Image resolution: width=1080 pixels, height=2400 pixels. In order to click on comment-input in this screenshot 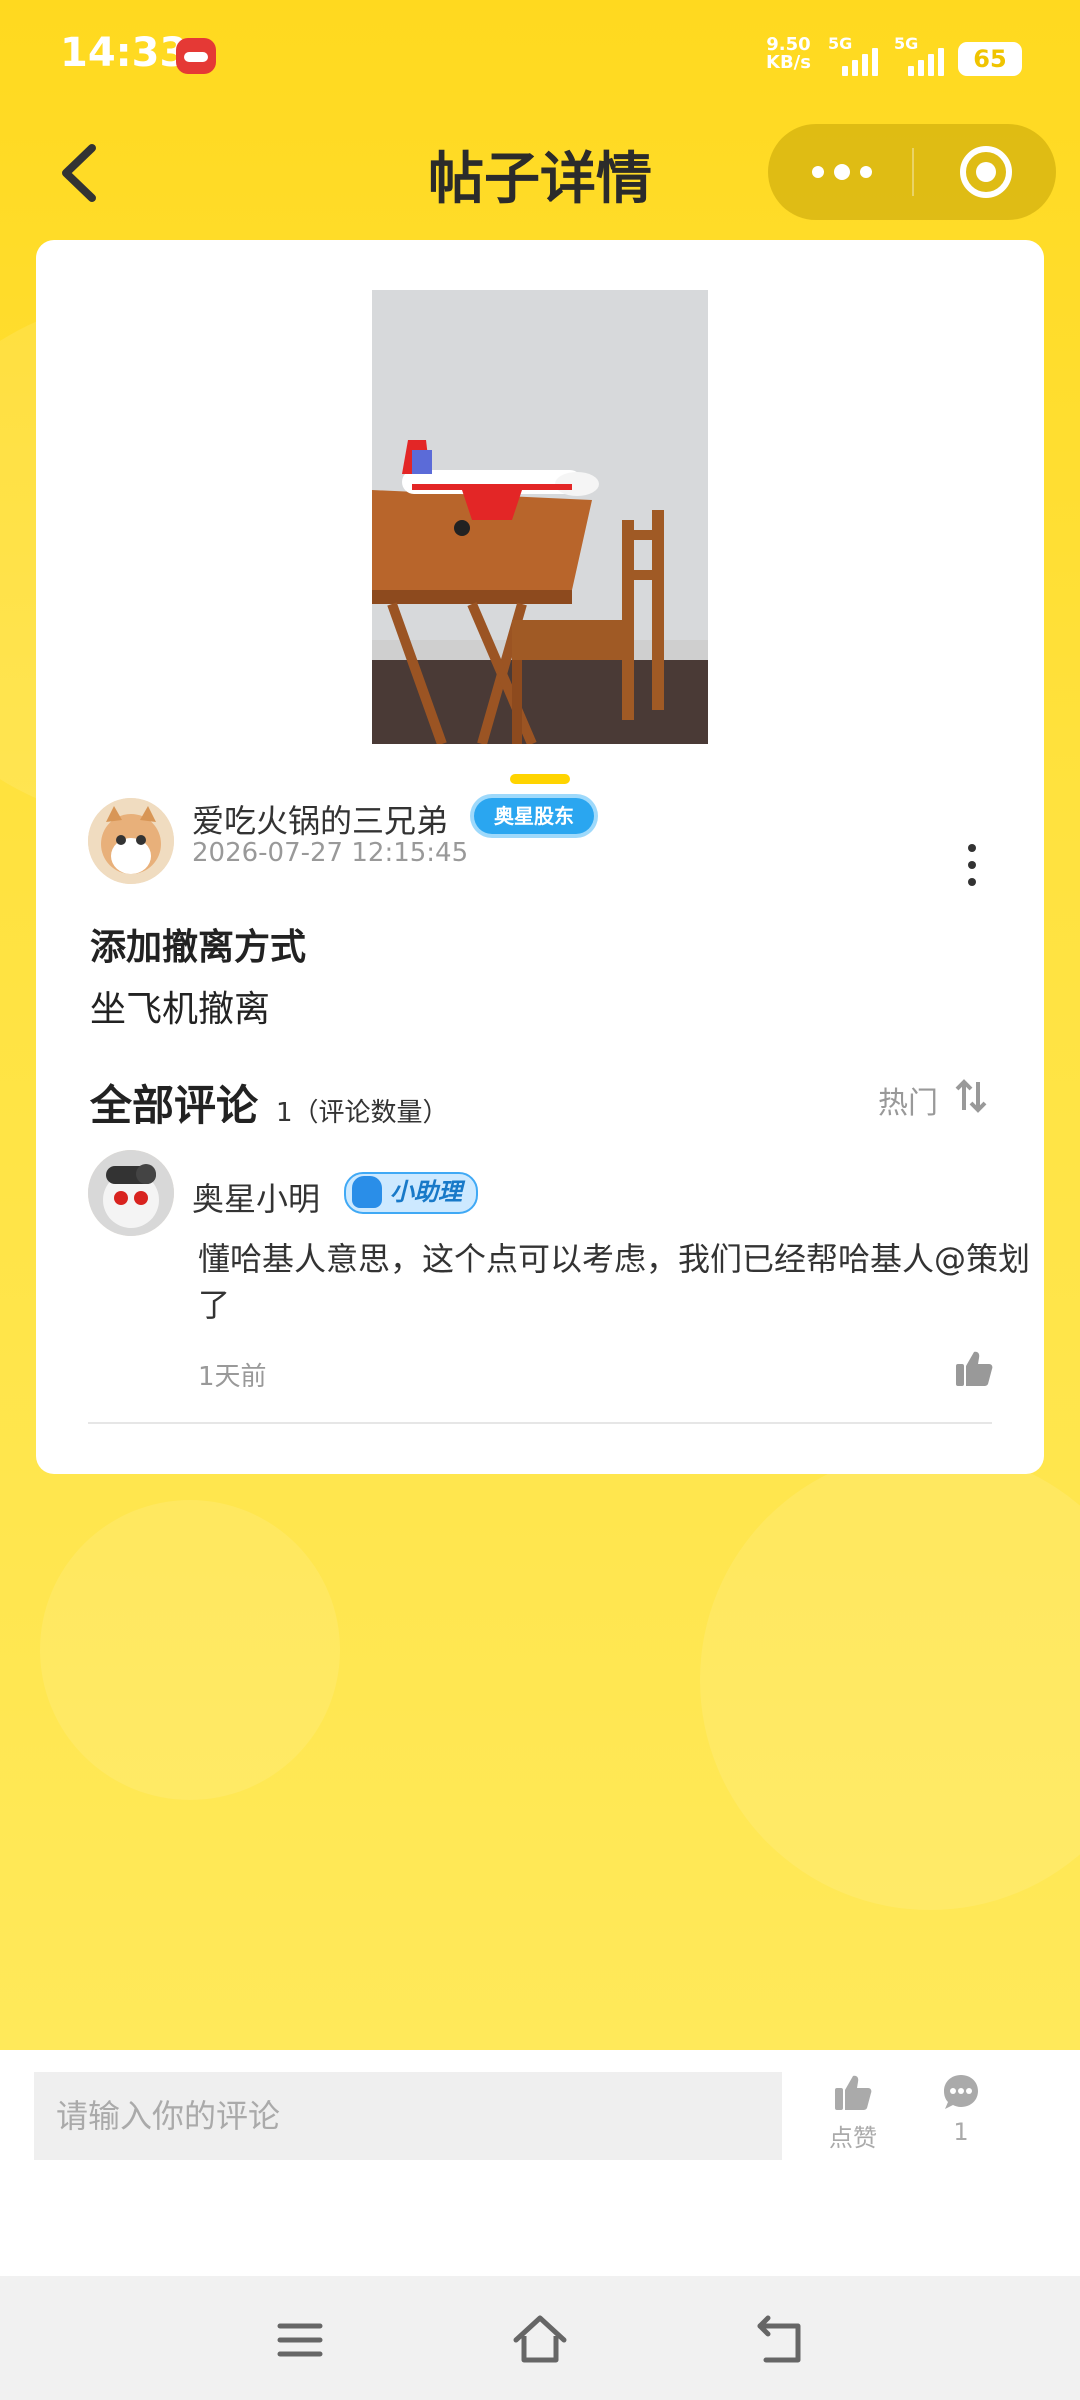, I will do `click(408, 2116)`.